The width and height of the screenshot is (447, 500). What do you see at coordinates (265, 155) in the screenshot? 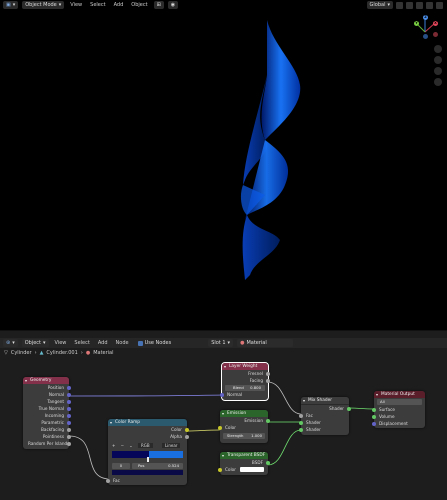
I see `twisted-ribbon-object` at bounding box center [265, 155].